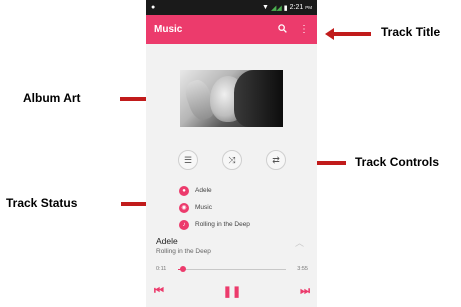 Image resolution: width=461 pixels, height=307 pixels. Describe the element at coordinates (276, 160) in the screenshot. I see `repeat-icon: ⇄` at that location.